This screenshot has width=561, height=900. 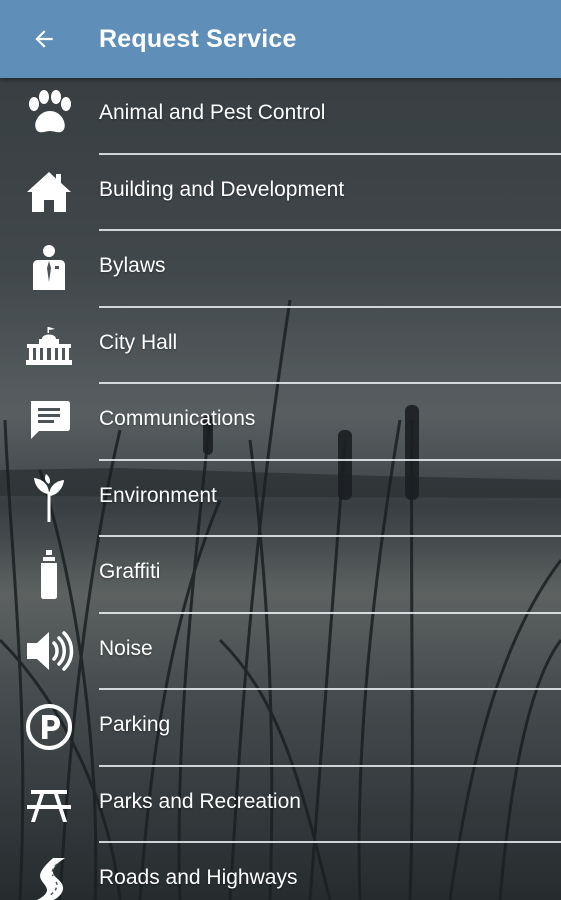 I want to click on service-item-building-development: Building and Development, so click(x=280, y=193).